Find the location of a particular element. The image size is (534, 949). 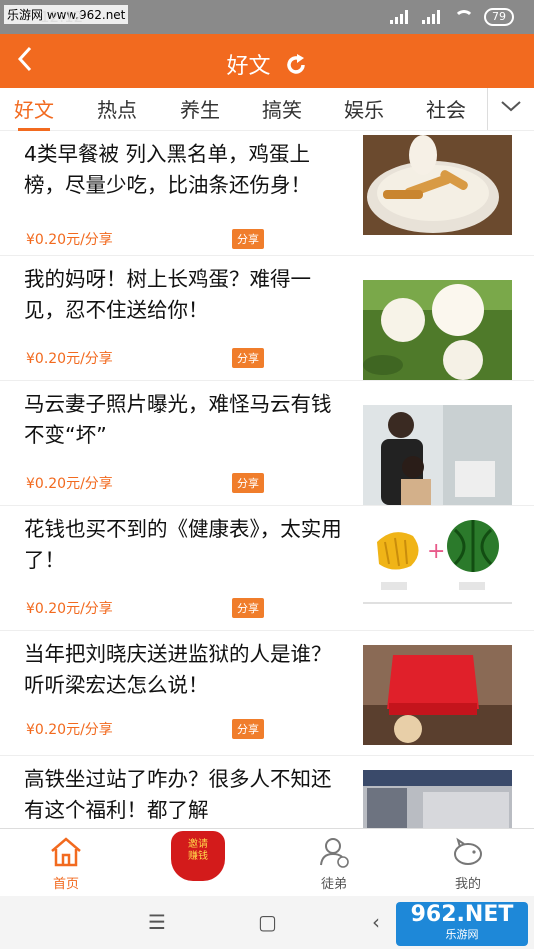

menu-nav-icon: ☰ is located at coordinates (157, 922).